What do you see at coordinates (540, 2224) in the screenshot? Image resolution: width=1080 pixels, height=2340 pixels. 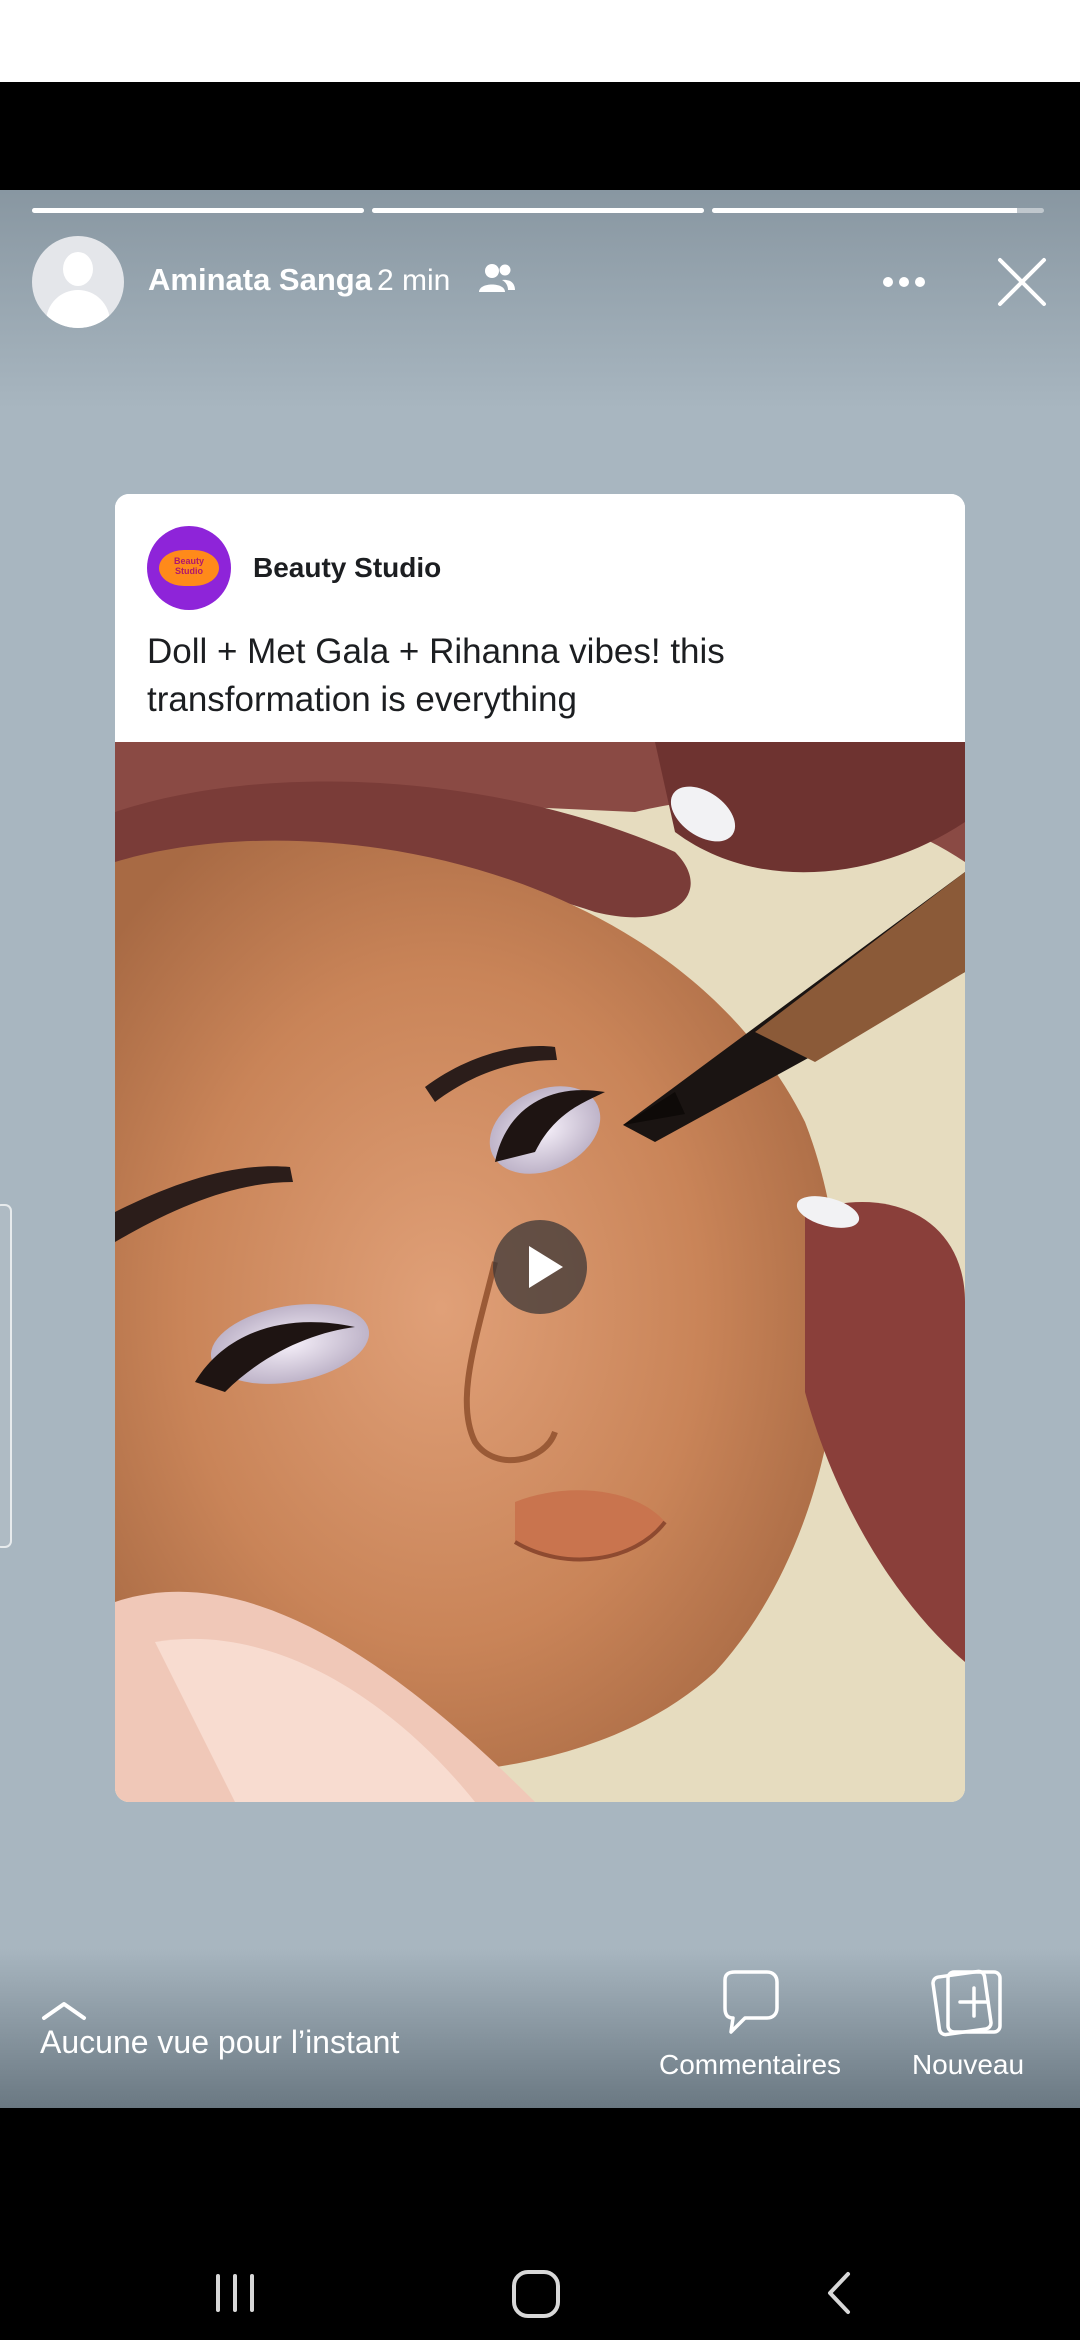 I see `system-navigation-bar` at bounding box center [540, 2224].